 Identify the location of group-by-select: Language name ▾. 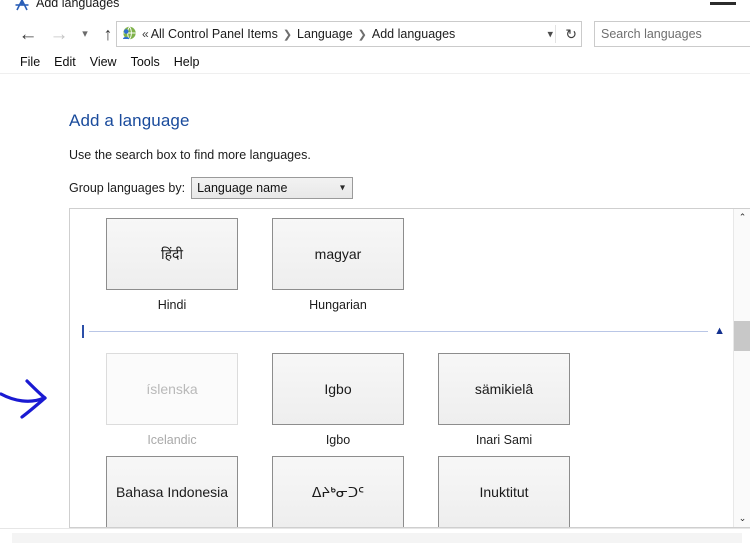
(272, 188).